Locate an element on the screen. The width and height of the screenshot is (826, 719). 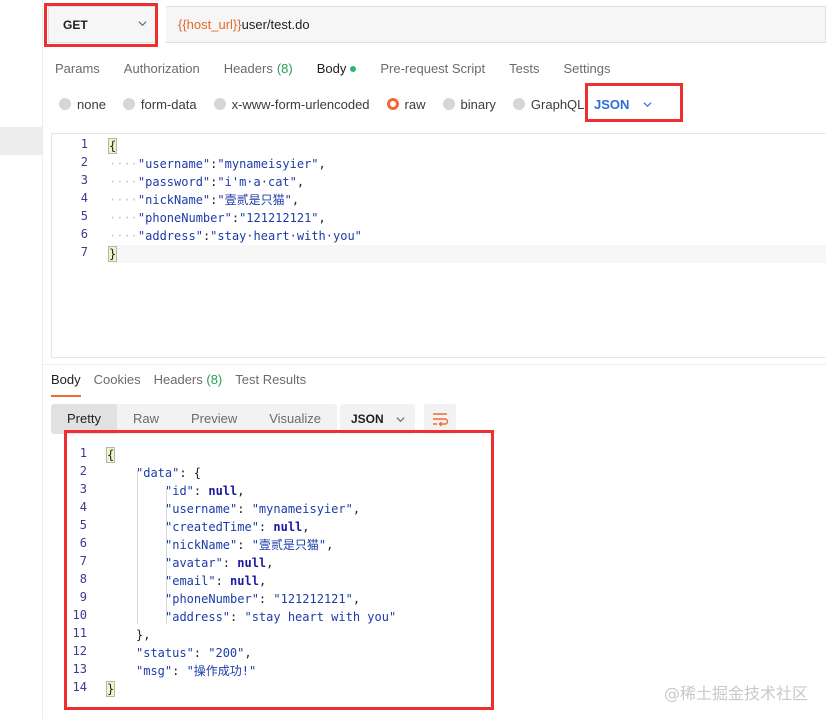
response-tab-headers: Headers (8) is located at coordinates (188, 382).